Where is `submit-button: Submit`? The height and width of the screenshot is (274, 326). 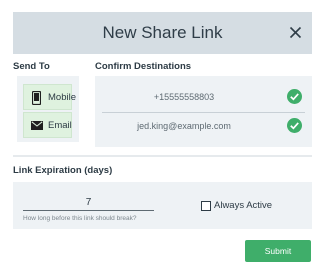 submit-button: Submit is located at coordinates (278, 251).